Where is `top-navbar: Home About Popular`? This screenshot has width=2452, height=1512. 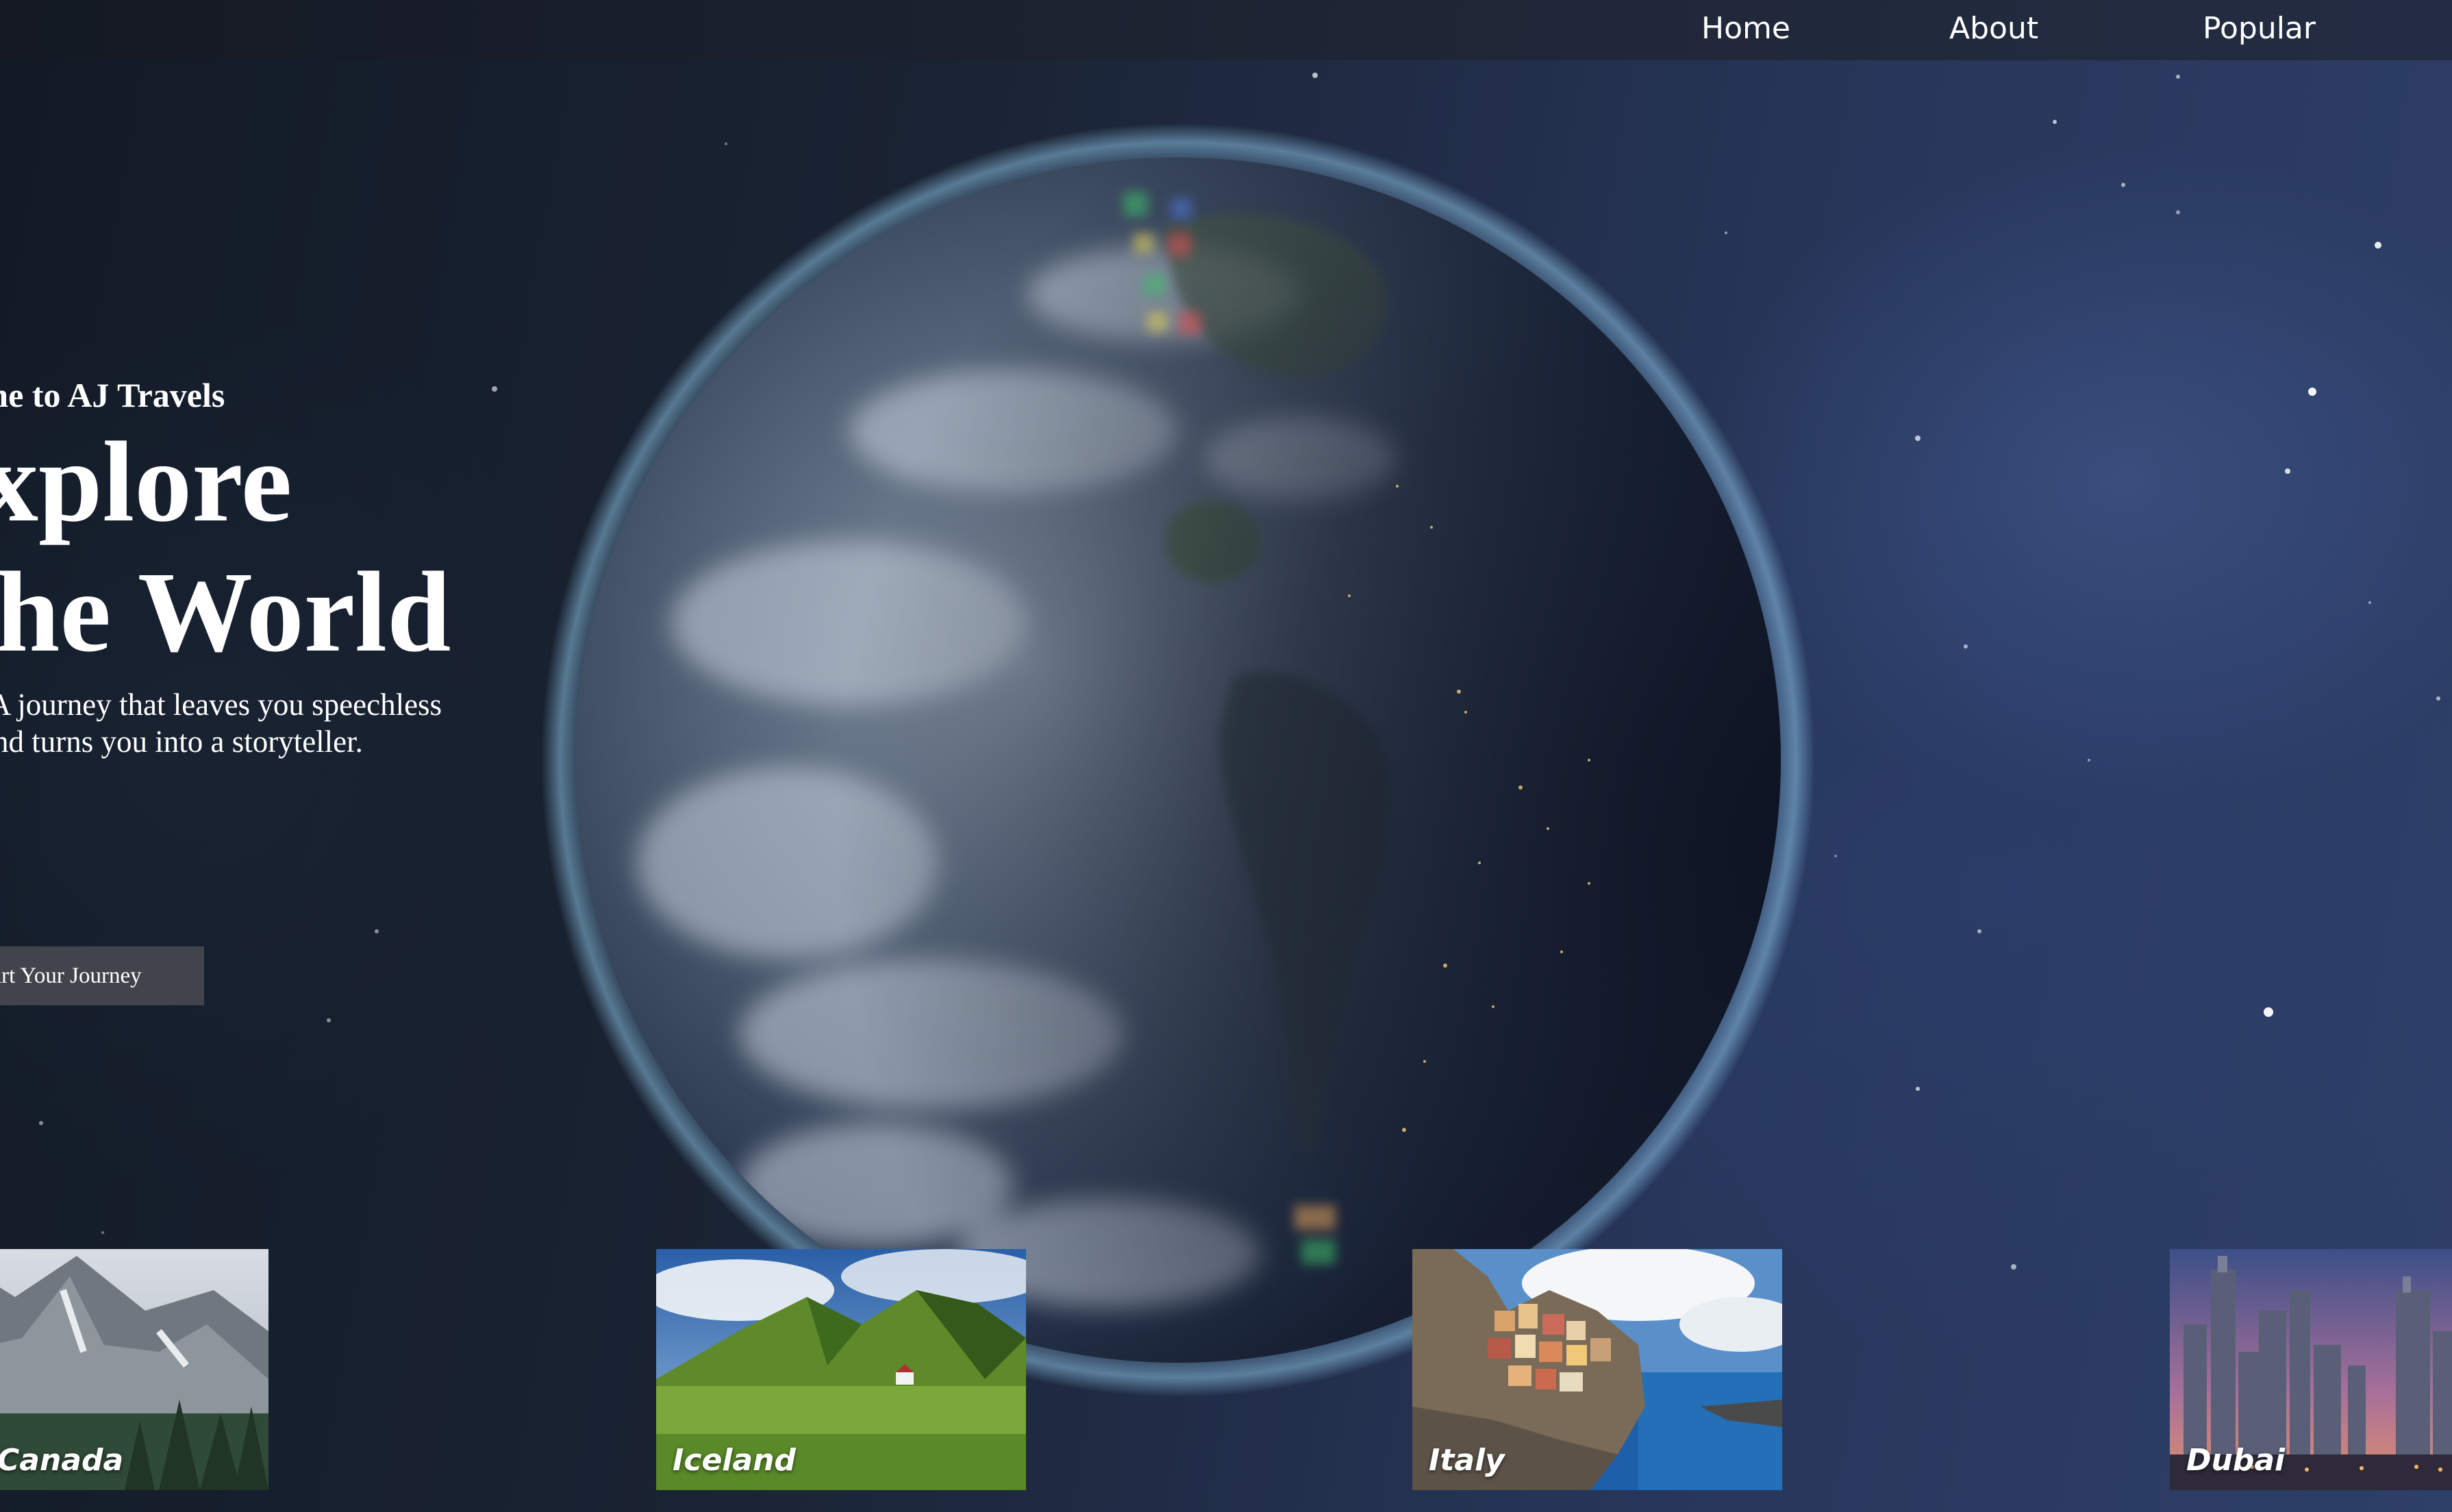
top-navbar: Home About Popular is located at coordinates (1226, 30).